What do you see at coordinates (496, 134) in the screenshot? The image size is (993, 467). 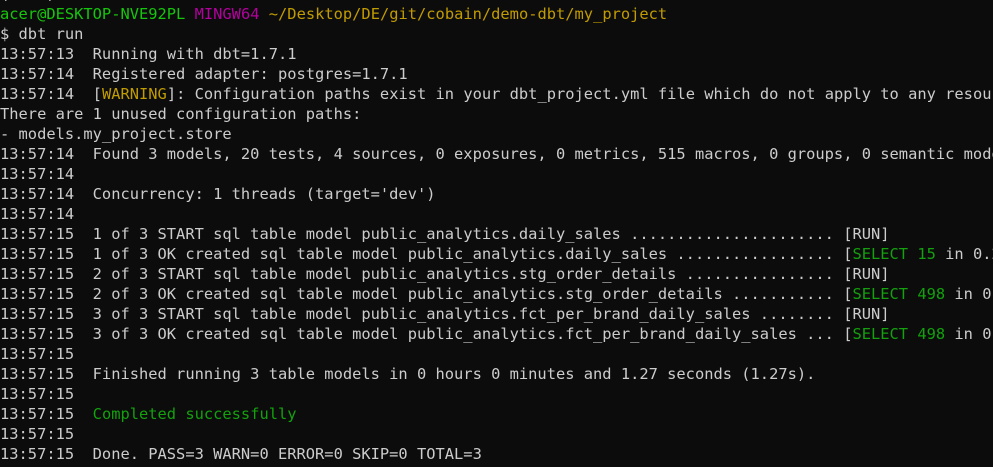 I see `terminal-line: - models.my_project.store` at bounding box center [496, 134].